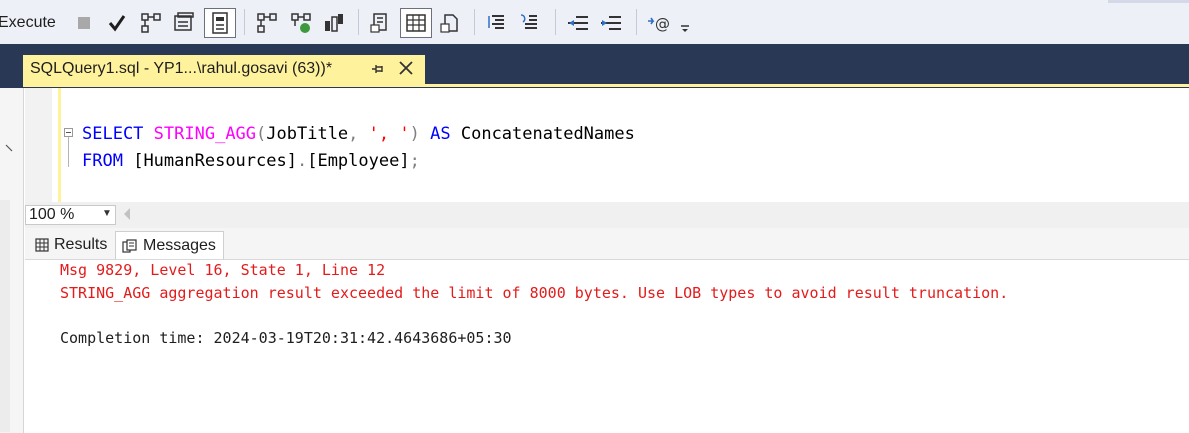 The image size is (1189, 433). What do you see at coordinates (107, 213) in the screenshot?
I see `chevron-down-icon: ▼` at bounding box center [107, 213].